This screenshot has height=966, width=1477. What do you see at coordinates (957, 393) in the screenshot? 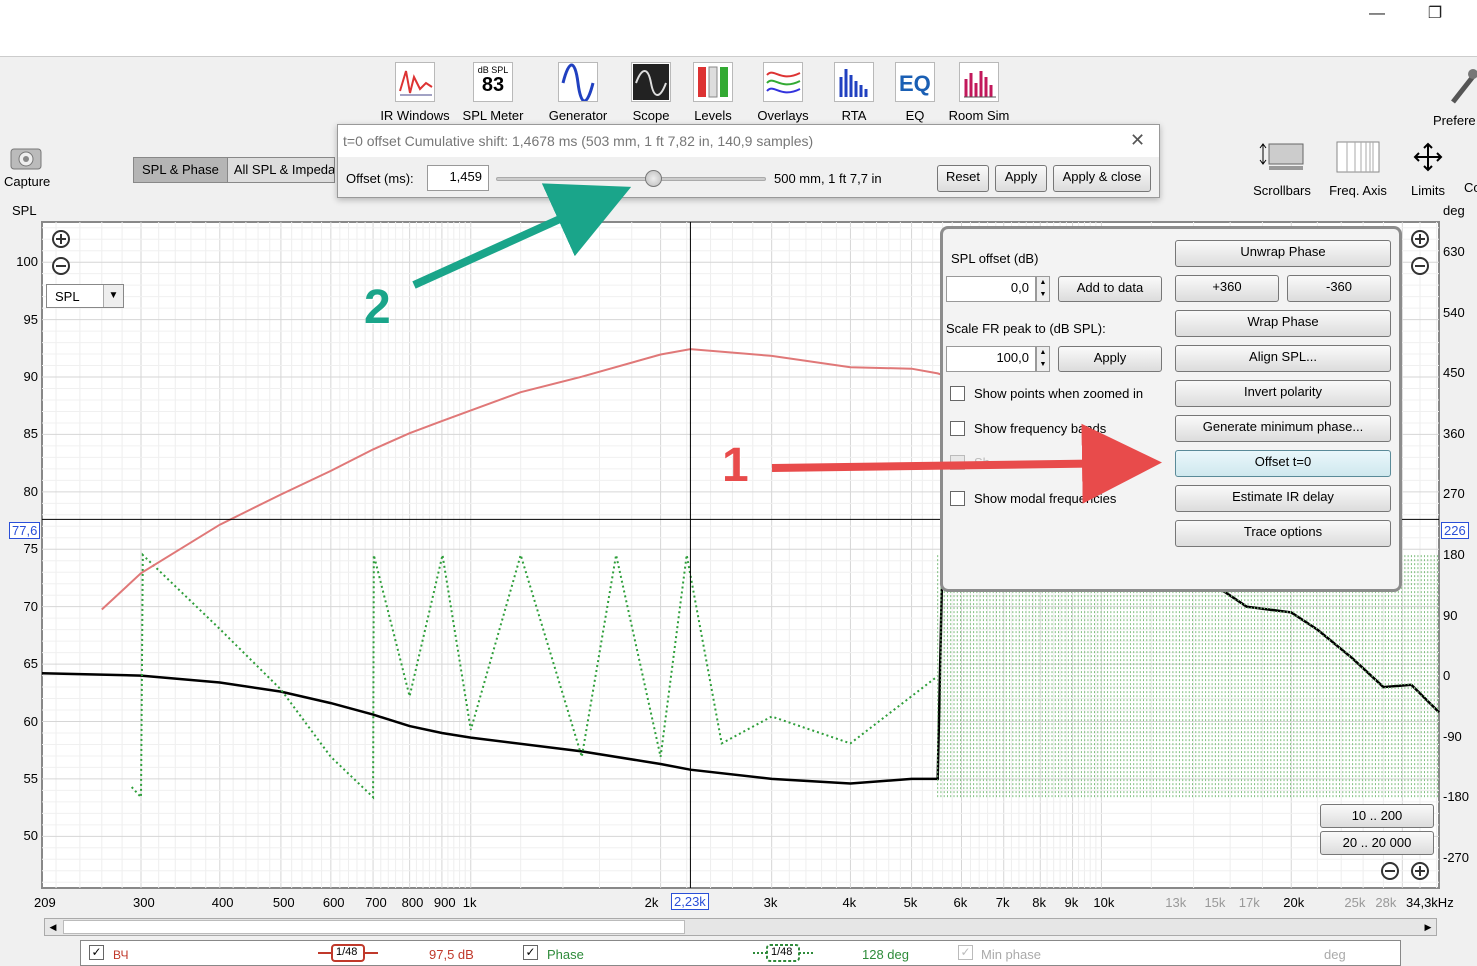
I see `show-points-checkbox` at bounding box center [957, 393].